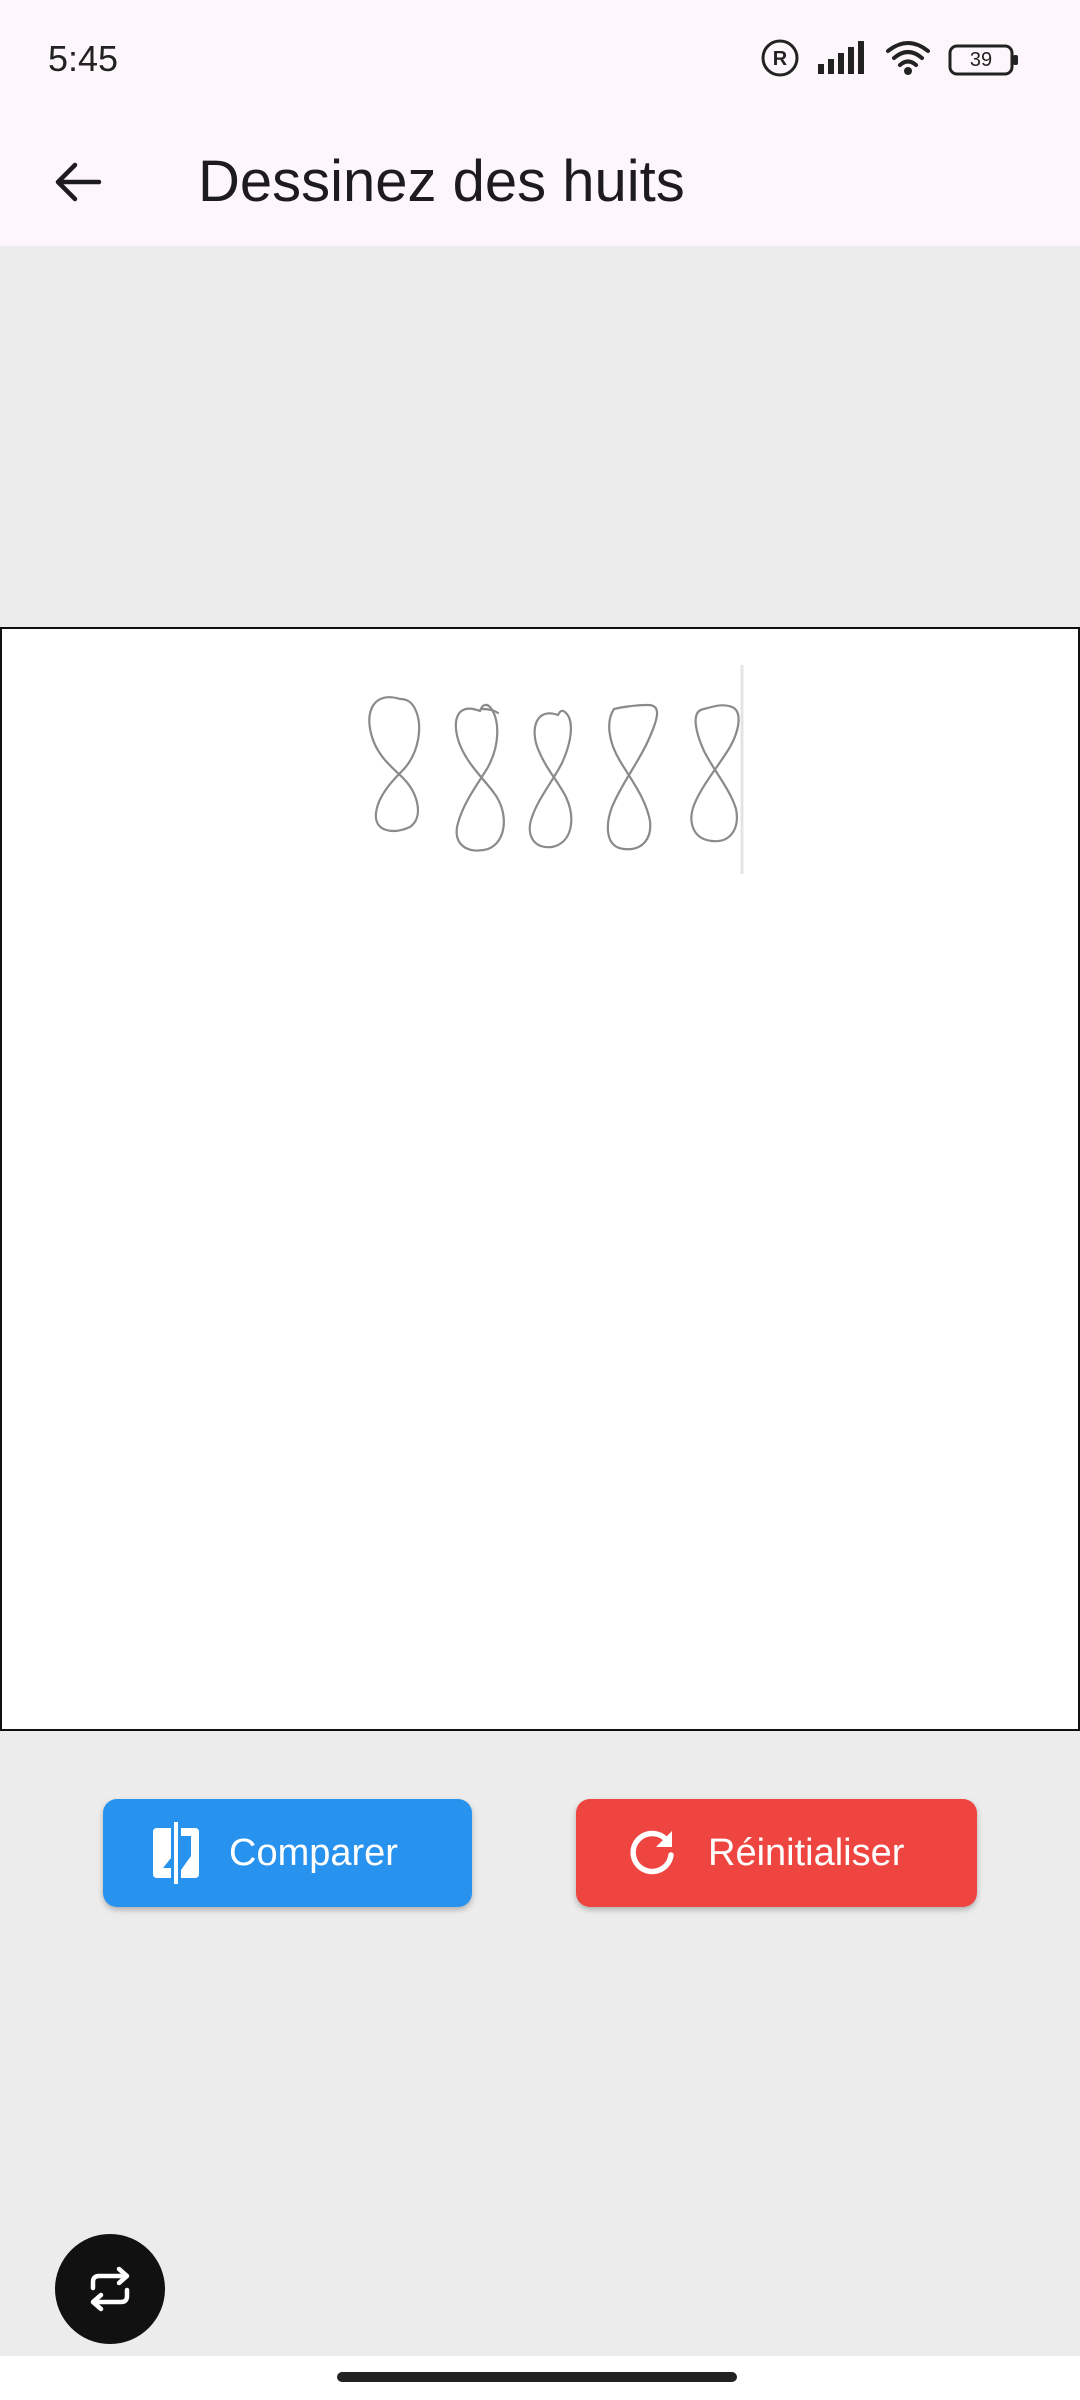 The image size is (1080, 2400). I want to click on status-time: 5:45, so click(83, 58).